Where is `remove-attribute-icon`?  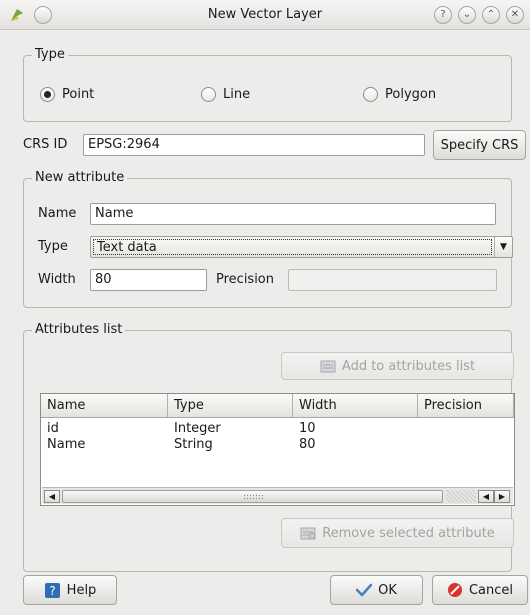
remove-attribute-icon is located at coordinates (308, 533).